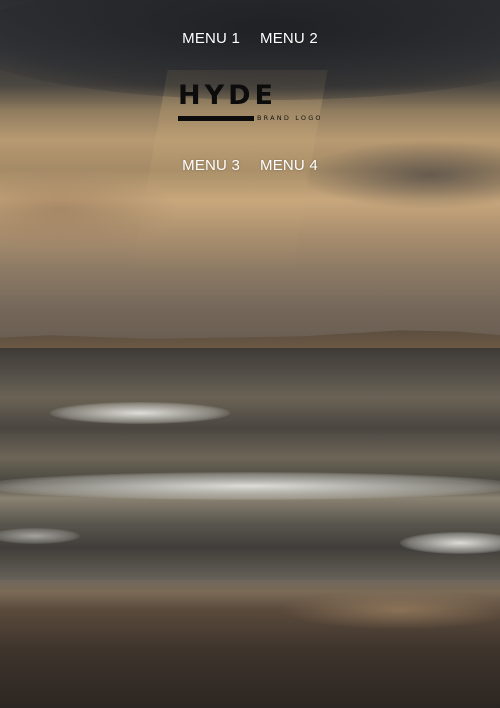  I want to click on brand-logo: HYDE BRAND LOGO, so click(258, 104).